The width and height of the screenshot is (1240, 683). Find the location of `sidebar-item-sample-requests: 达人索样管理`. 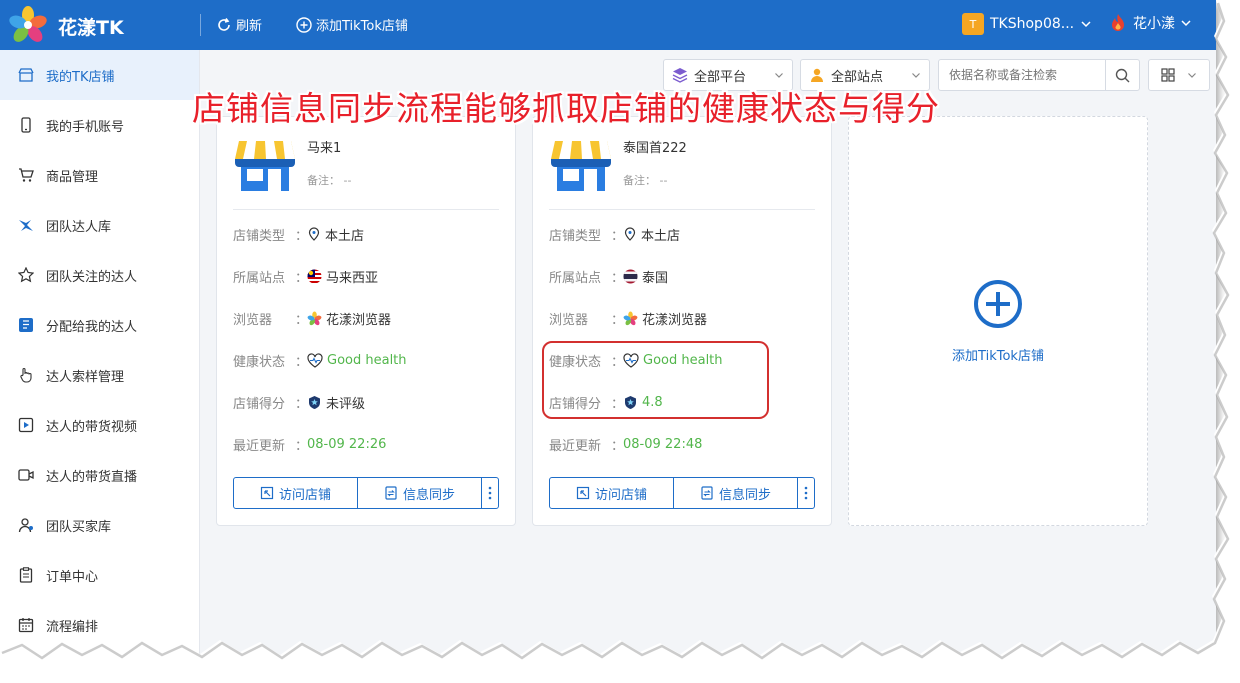

sidebar-item-sample-requests: 达人索样管理 is located at coordinates (99, 375).